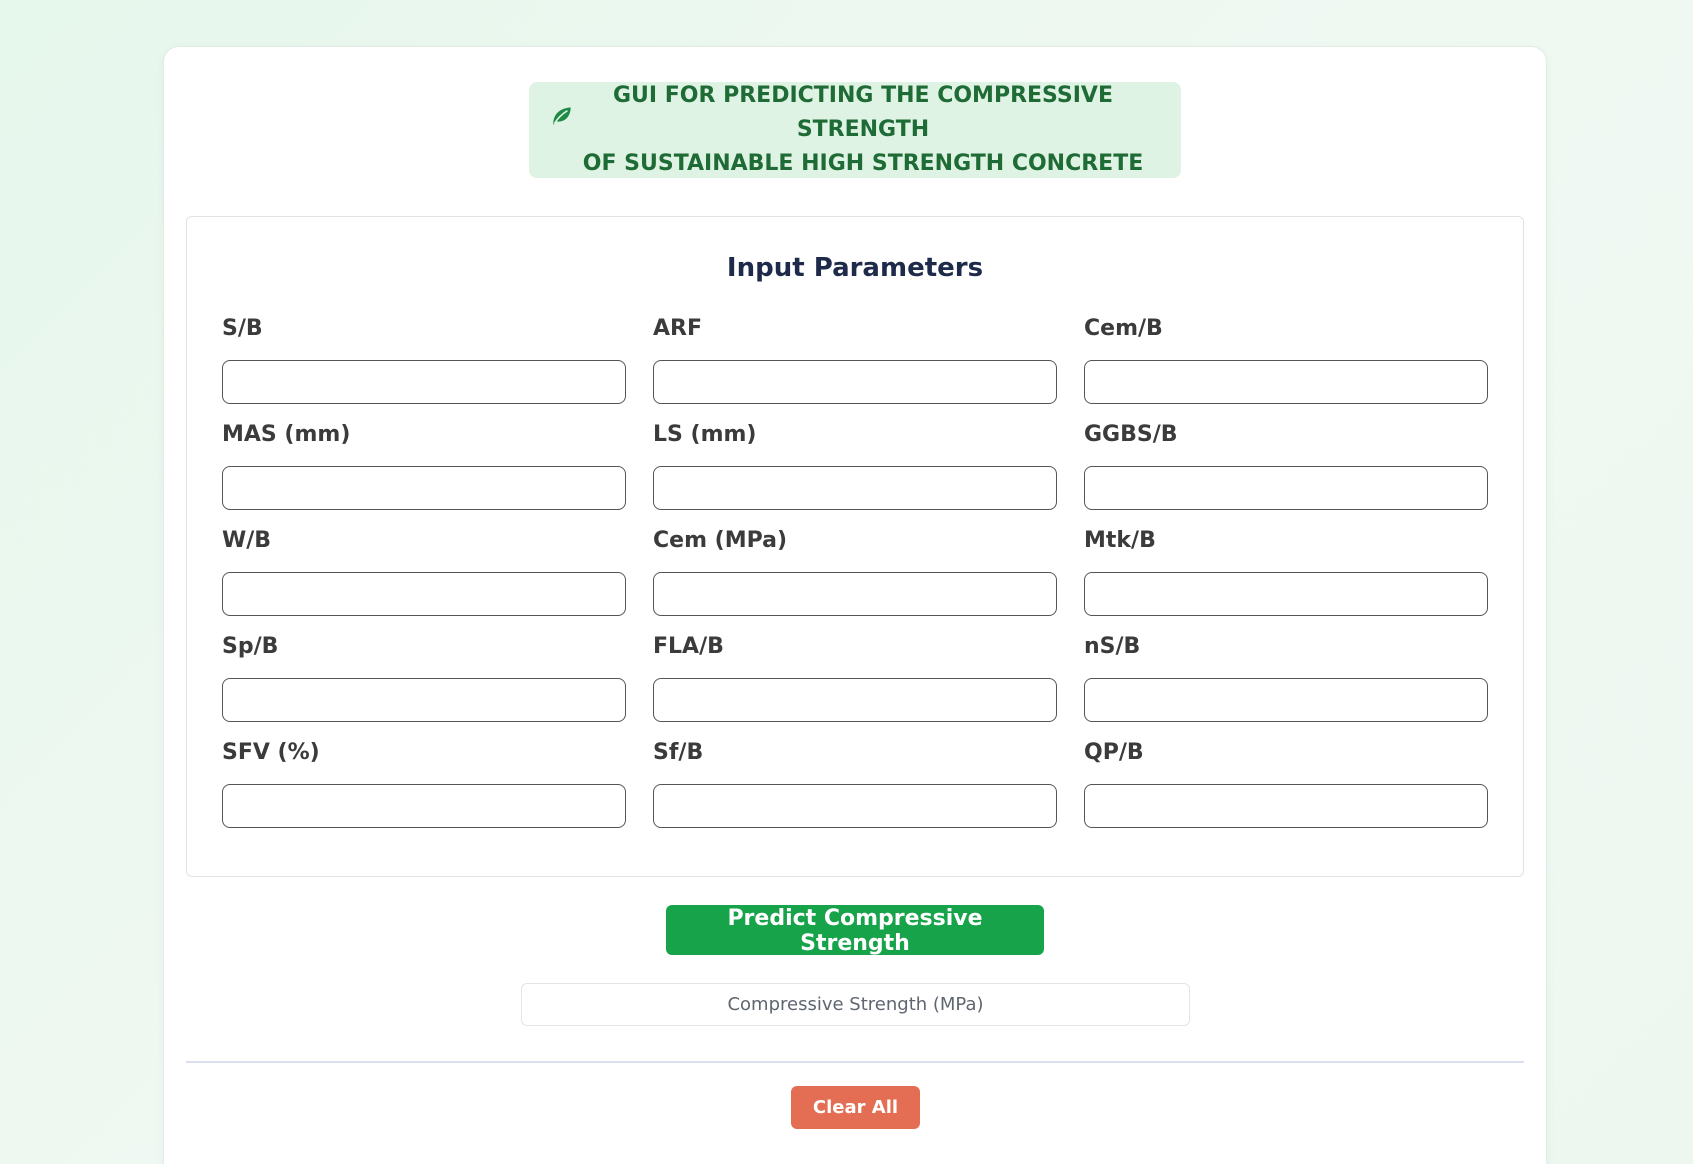  What do you see at coordinates (1131, 434) in the screenshot?
I see `field-label: GGBS/B` at bounding box center [1131, 434].